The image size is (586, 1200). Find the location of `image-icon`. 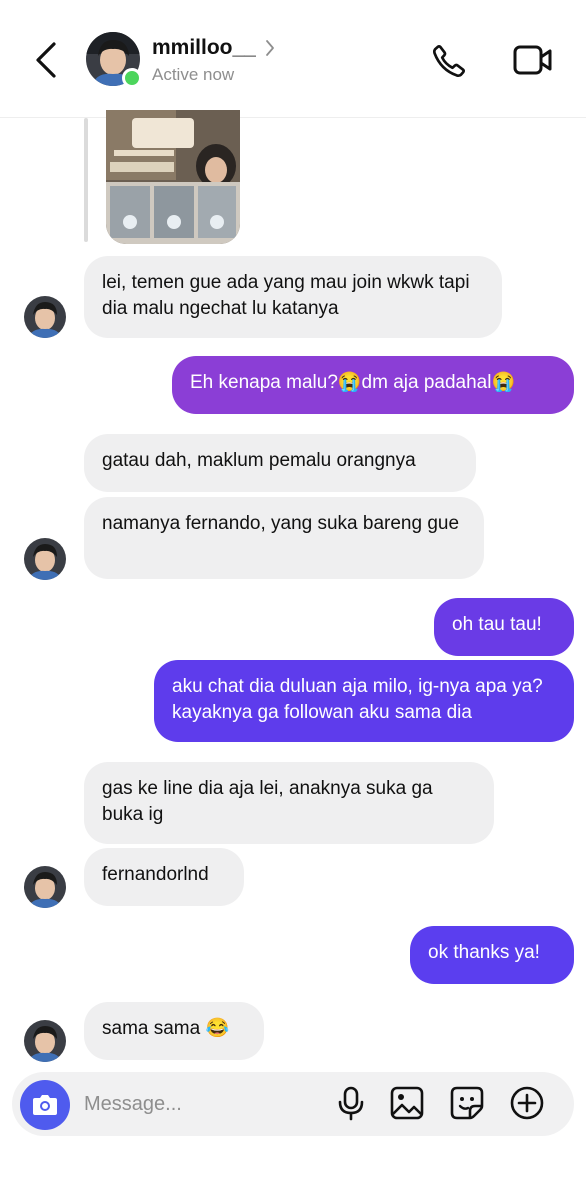

image-icon is located at coordinates (407, 1103).